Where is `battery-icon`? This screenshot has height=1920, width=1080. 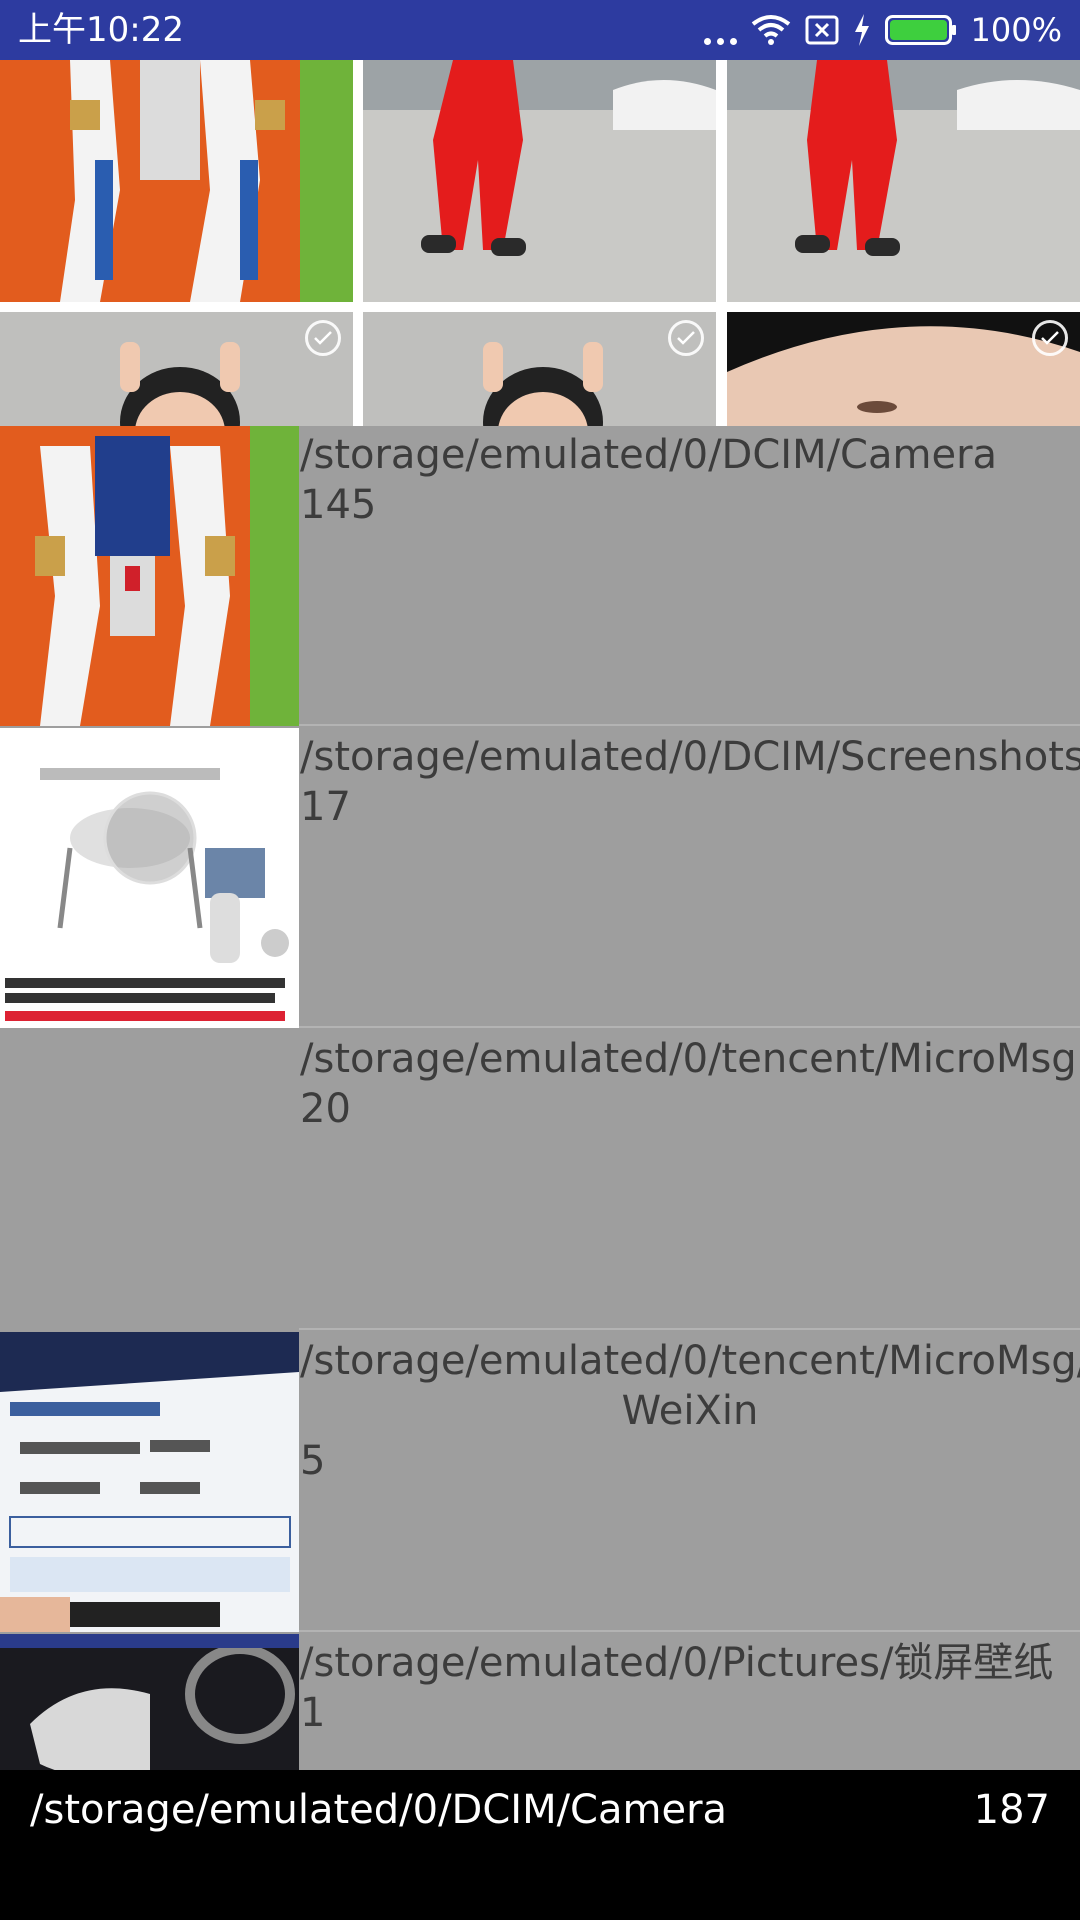
battery-icon is located at coordinates (920, 30).